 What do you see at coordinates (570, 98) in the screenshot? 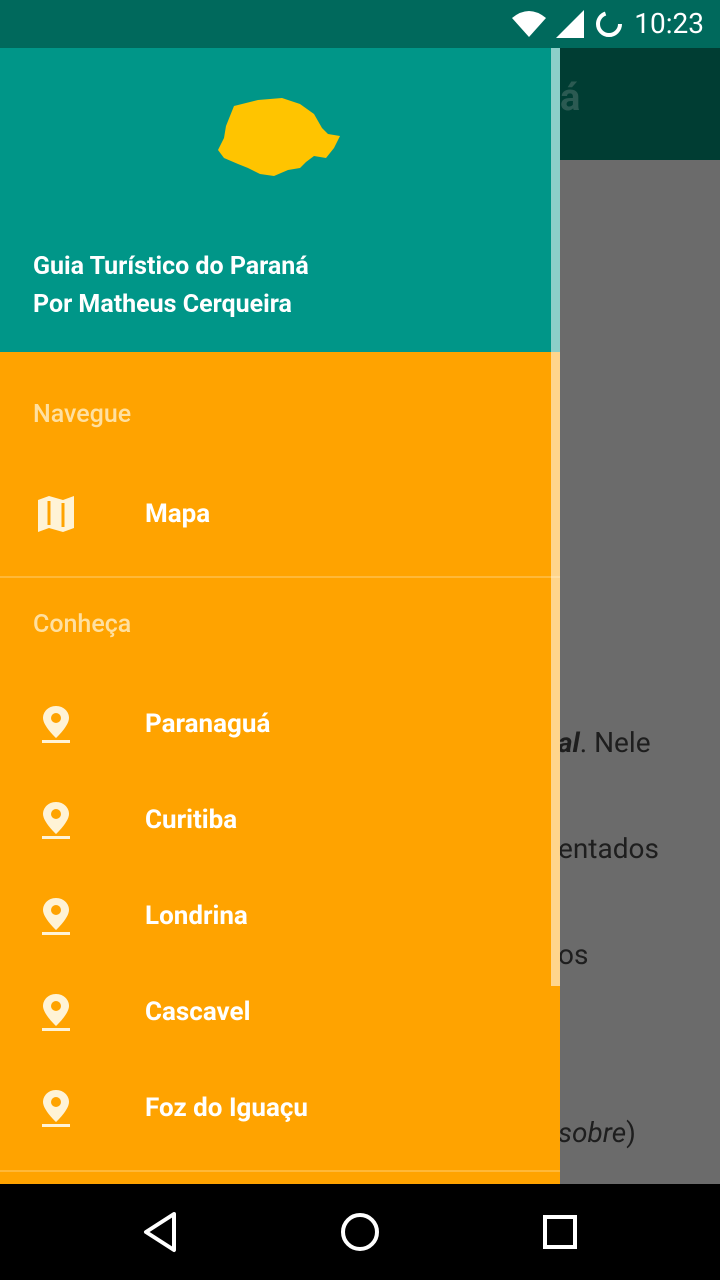
I see `toolbar-title: á` at bounding box center [570, 98].